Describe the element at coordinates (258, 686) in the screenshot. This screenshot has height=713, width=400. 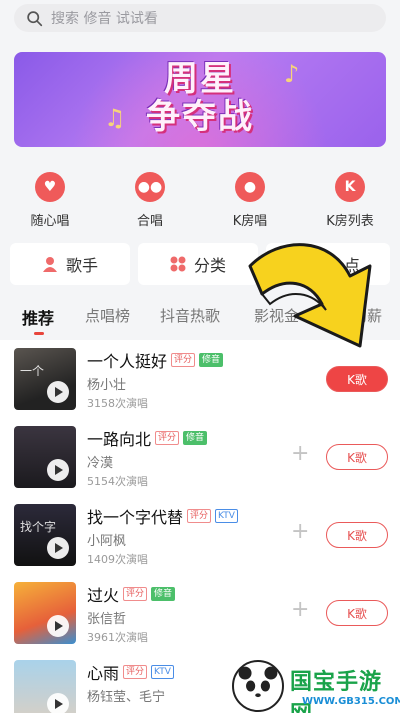
I see `panda-logo-icon` at that location.